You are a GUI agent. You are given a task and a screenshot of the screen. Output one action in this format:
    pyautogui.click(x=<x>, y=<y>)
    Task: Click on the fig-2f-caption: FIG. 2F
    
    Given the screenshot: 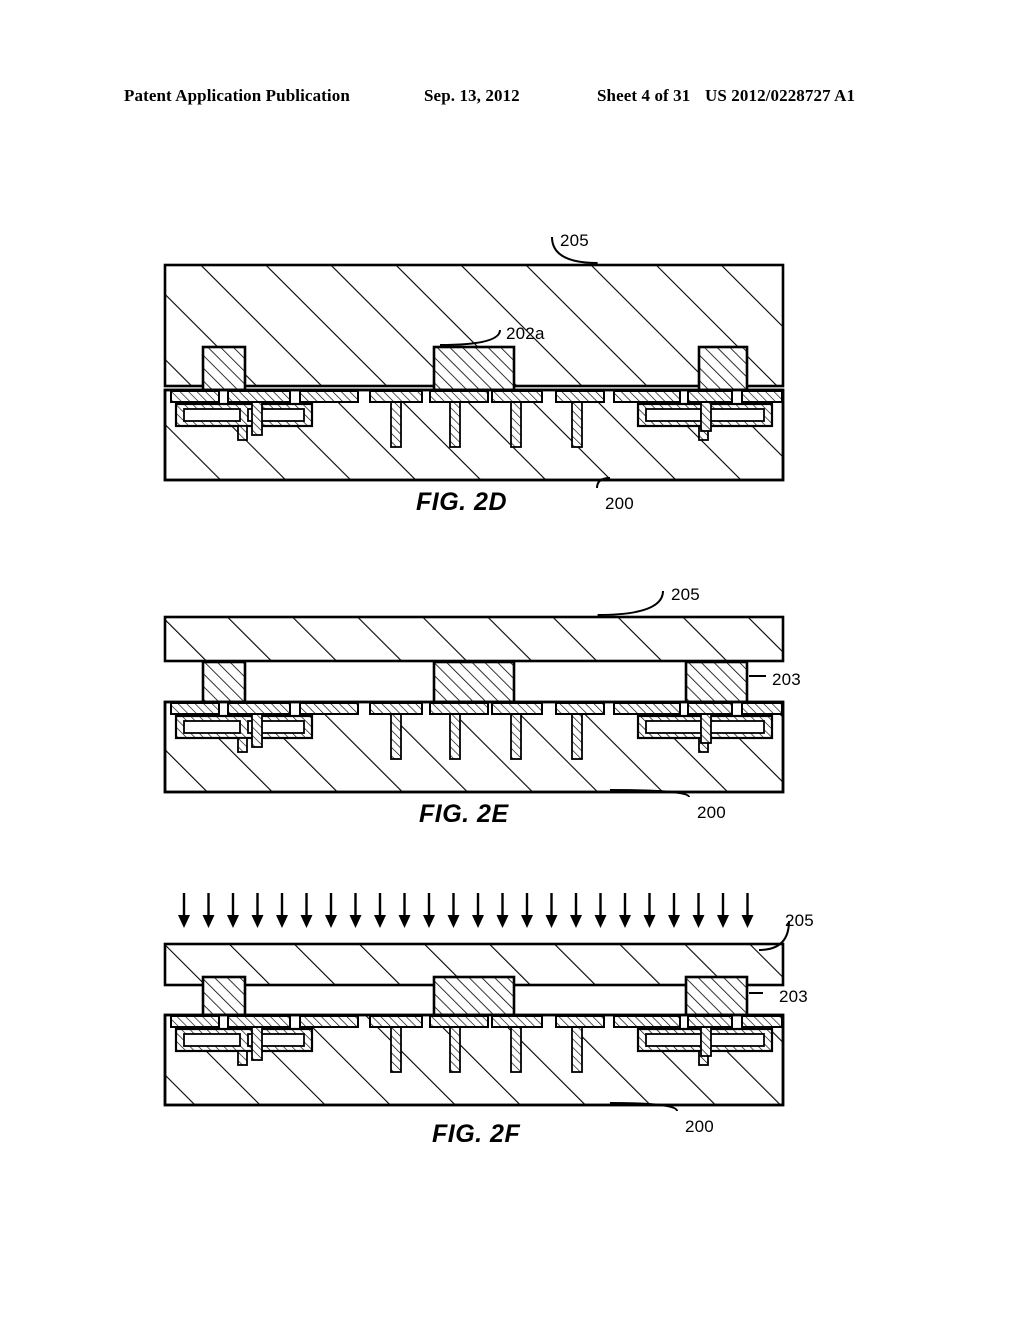 What is the action you would take?
    pyautogui.click(x=476, y=1134)
    